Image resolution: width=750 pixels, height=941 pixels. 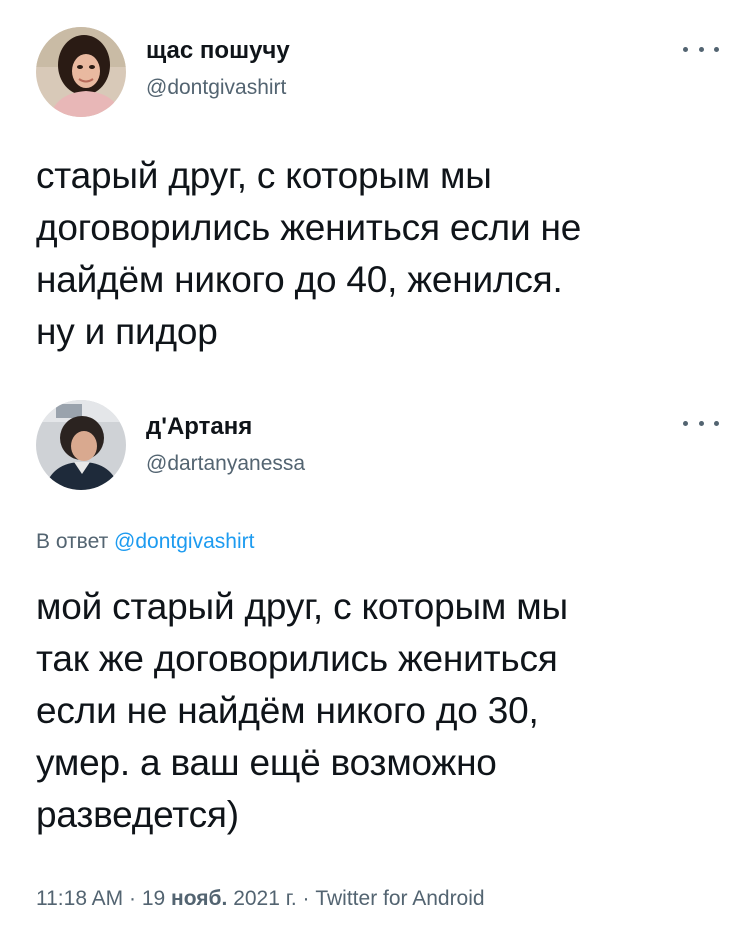 What do you see at coordinates (216, 88) in the screenshot?
I see `handle-original: @dontgivashirt` at bounding box center [216, 88].